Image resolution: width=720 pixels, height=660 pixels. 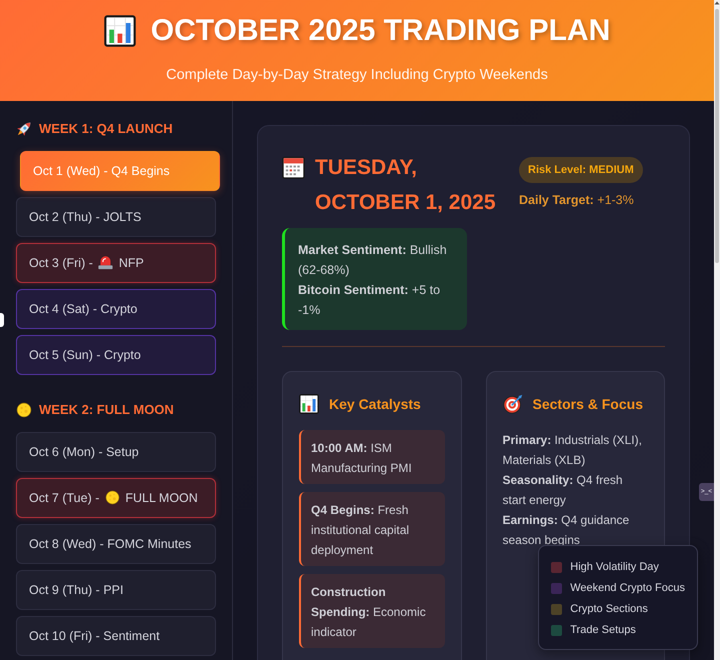 I want to click on target-icon, so click(x=512, y=404).